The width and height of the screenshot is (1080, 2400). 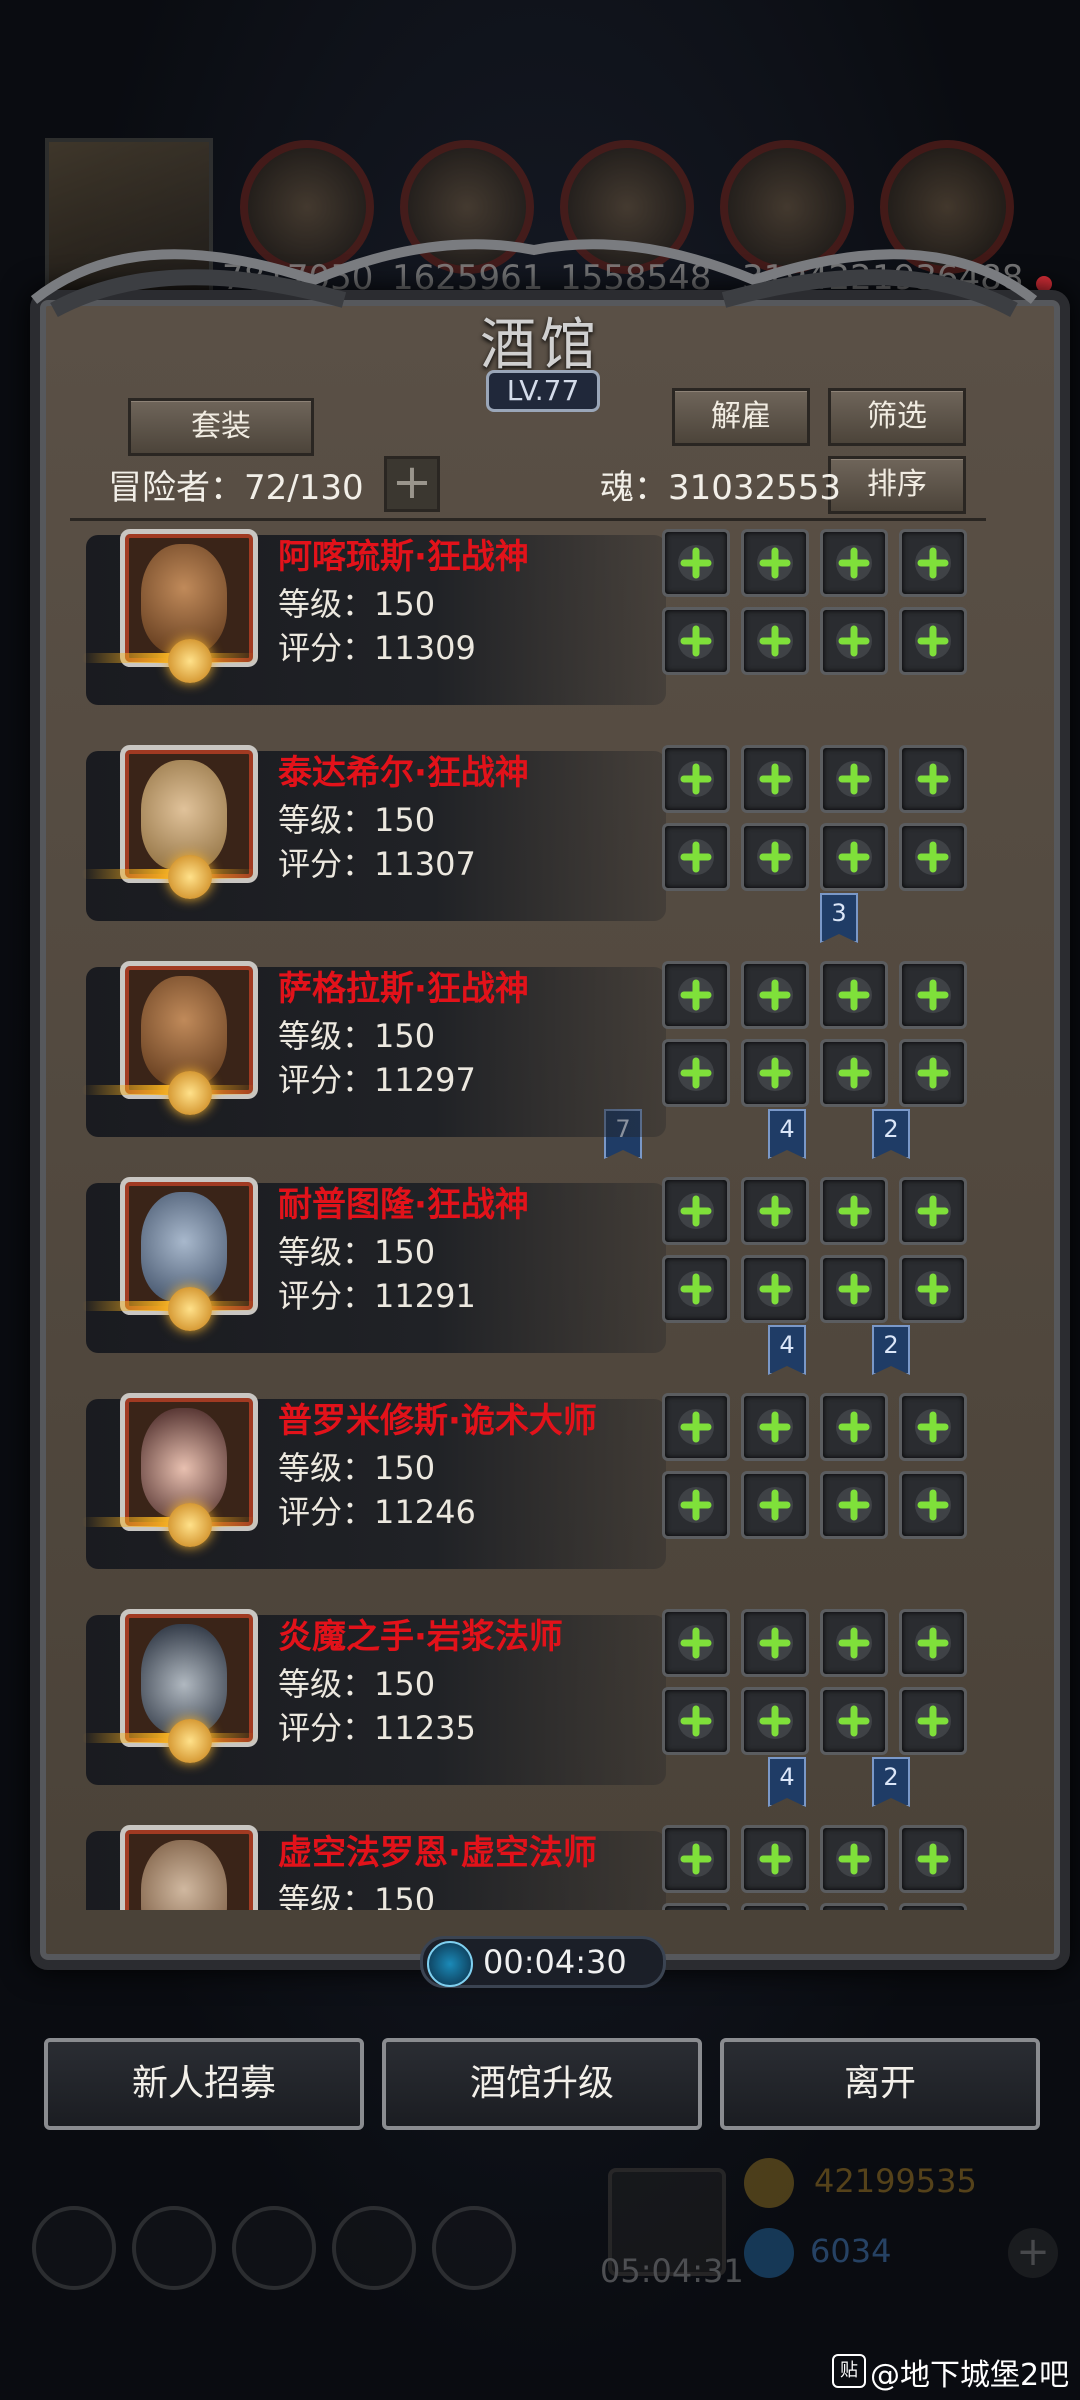 I want to click on watermark: @地下城堡2吧, so click(x=970, y=2375).